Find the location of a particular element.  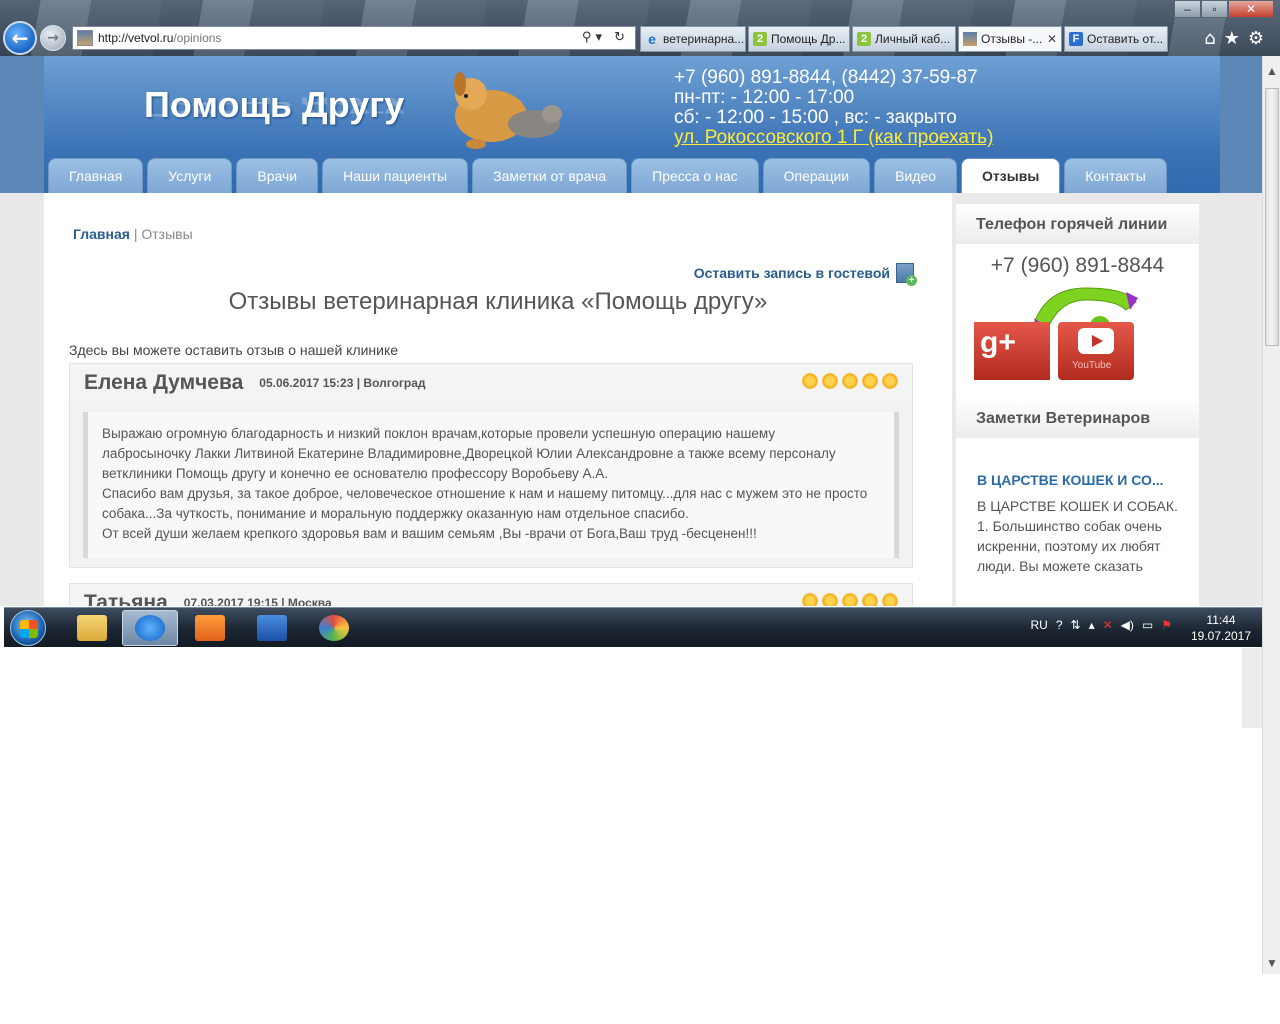

guestbook-link: Оставить запись в гостевой is located at coordinates (805, 274).